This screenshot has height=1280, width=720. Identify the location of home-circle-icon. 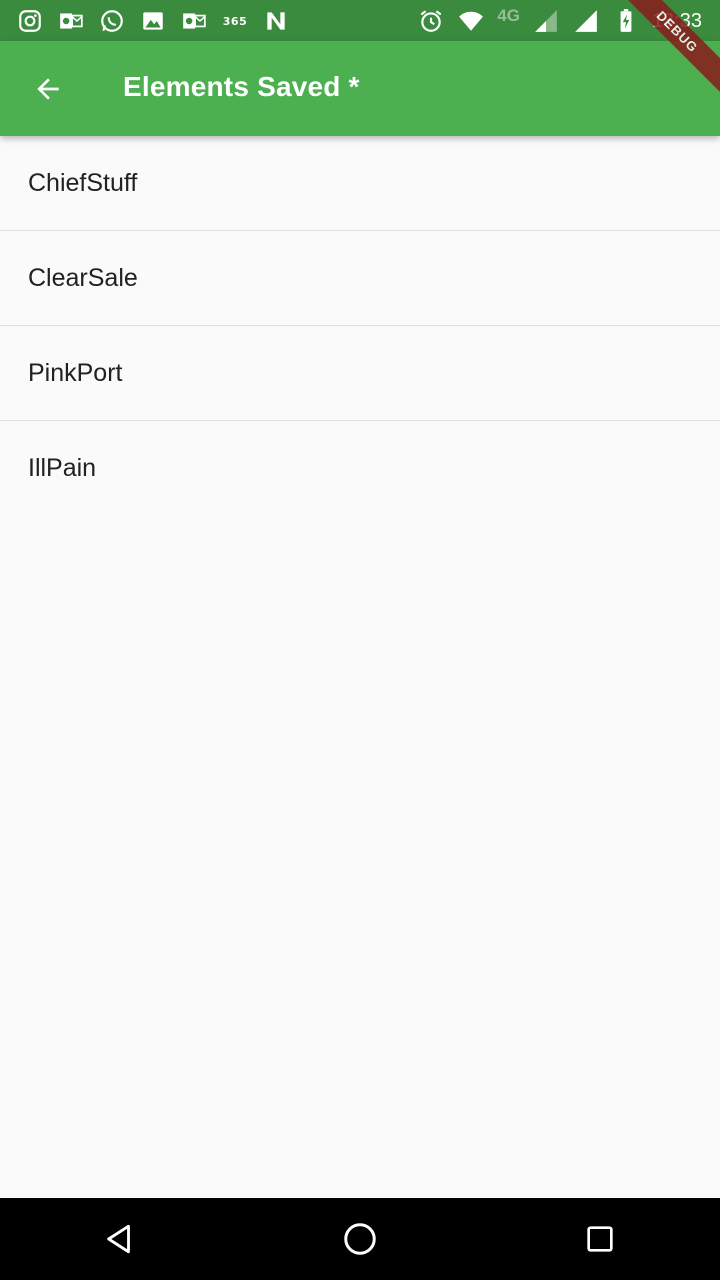
(360, 1239).